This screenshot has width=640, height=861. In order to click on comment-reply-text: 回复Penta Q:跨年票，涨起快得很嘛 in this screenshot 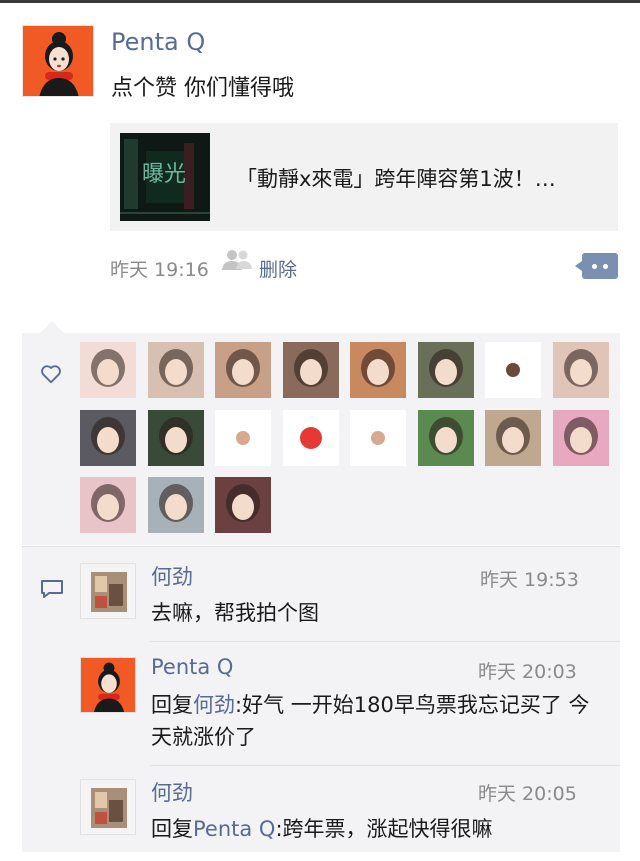, I will do `click(371, 829)`.